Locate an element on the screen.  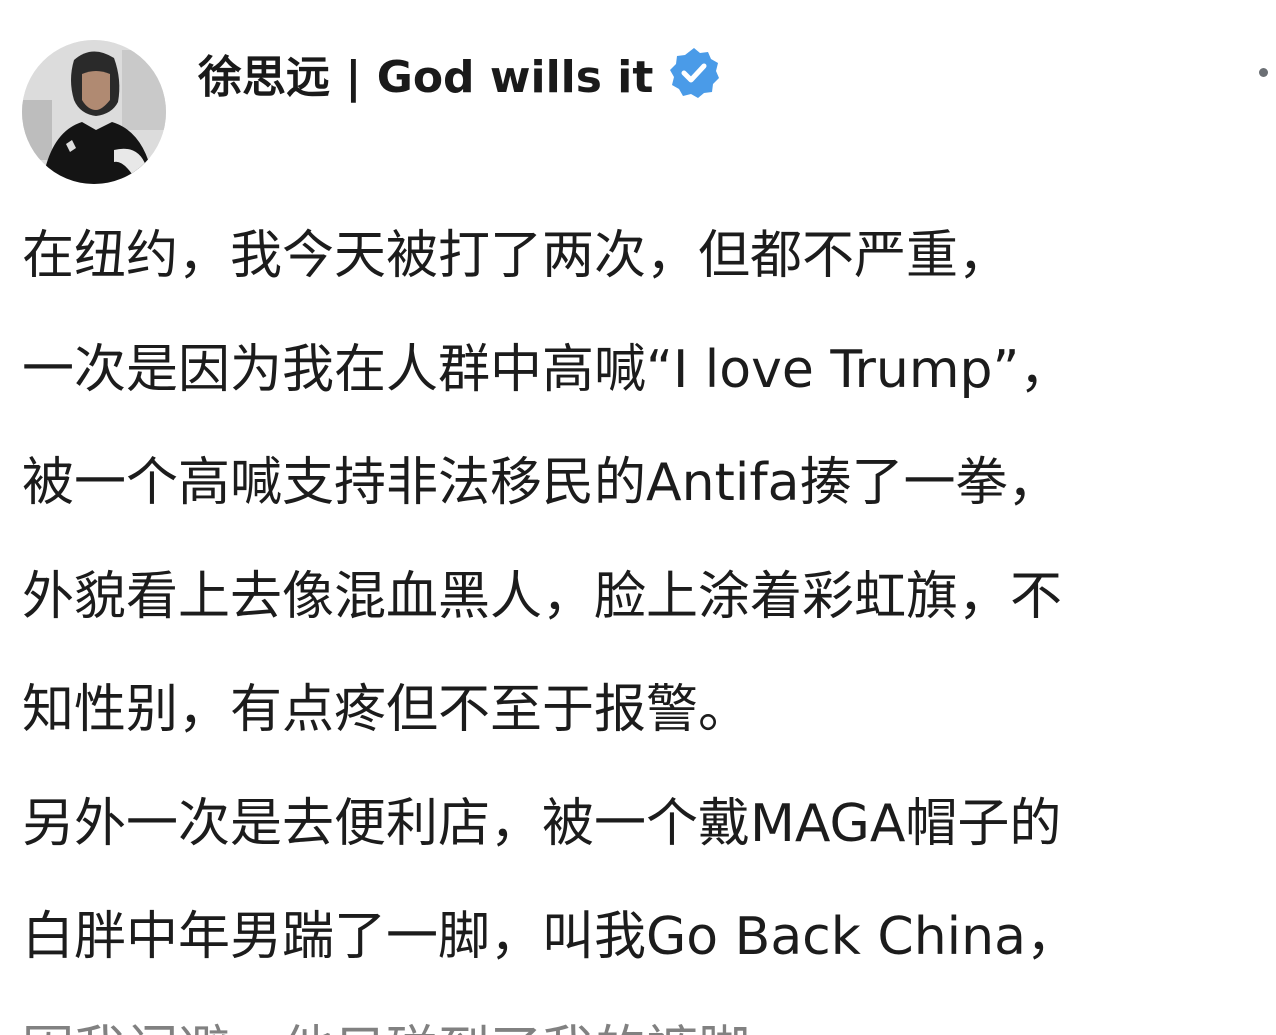
post-text-line: 在纽约，我今天被打了两次，但都不严重， is located at coordinates (516, 256).